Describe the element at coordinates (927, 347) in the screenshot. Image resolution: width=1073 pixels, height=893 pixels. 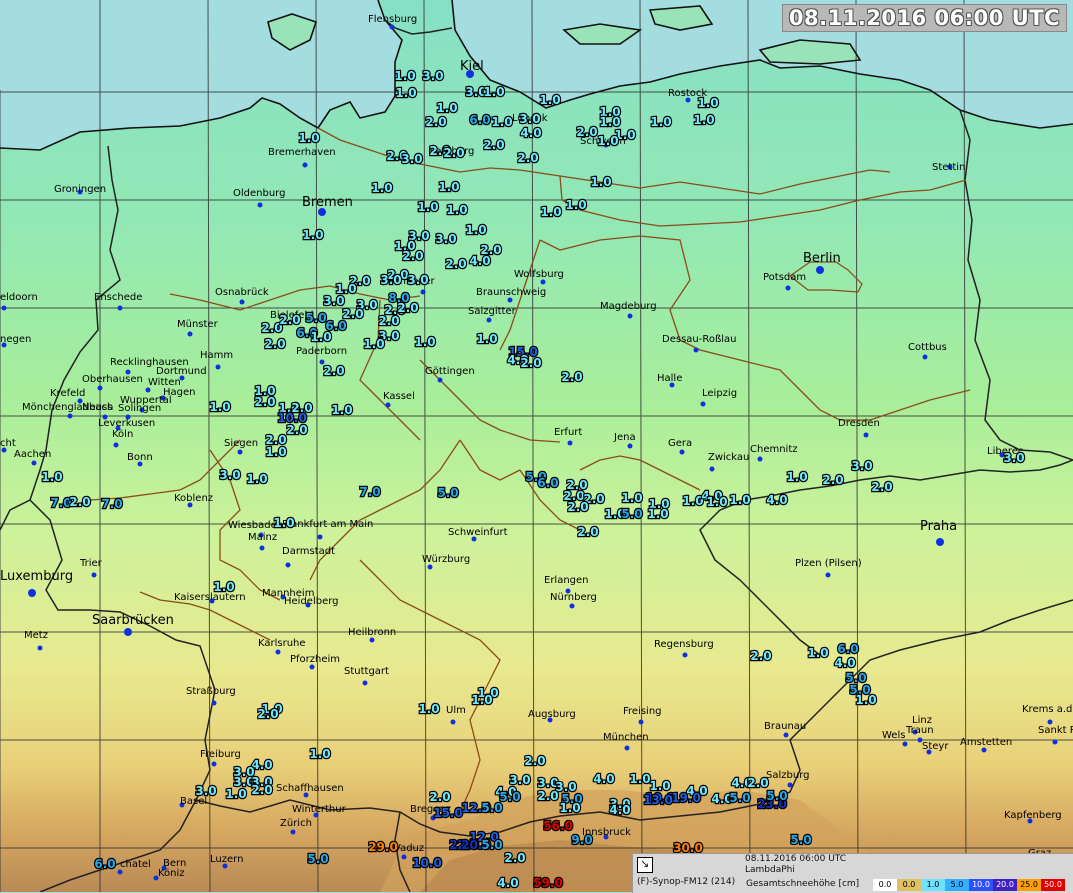
I see `city-label: Cottbus` at that location.